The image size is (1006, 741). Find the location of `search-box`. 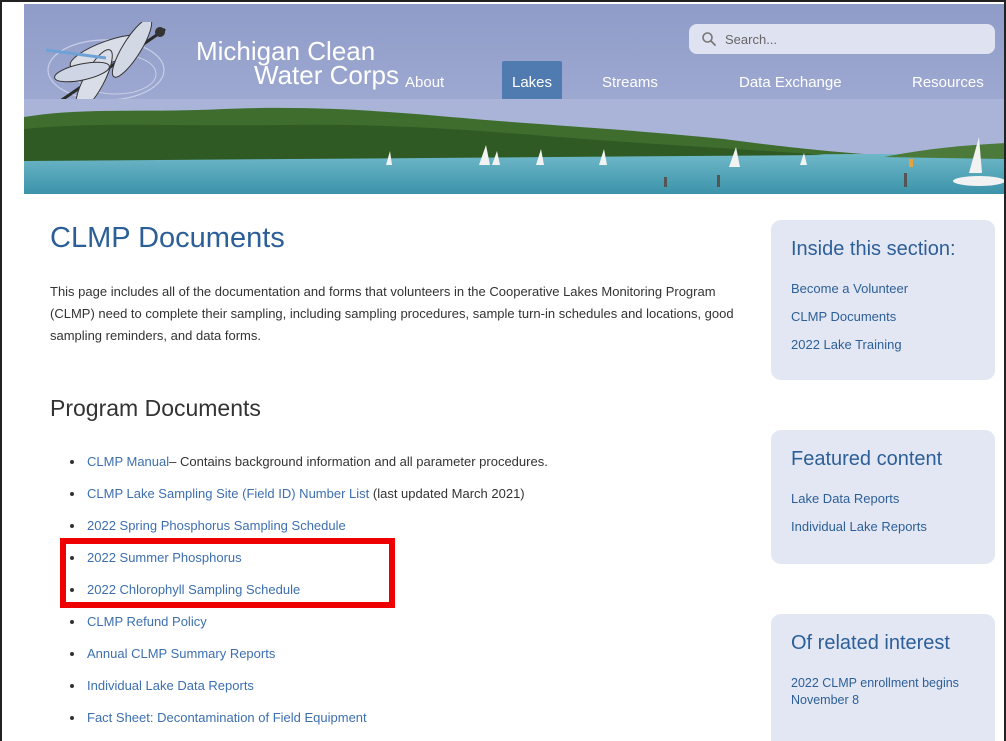

search-box is located at coordinates (842, 39).